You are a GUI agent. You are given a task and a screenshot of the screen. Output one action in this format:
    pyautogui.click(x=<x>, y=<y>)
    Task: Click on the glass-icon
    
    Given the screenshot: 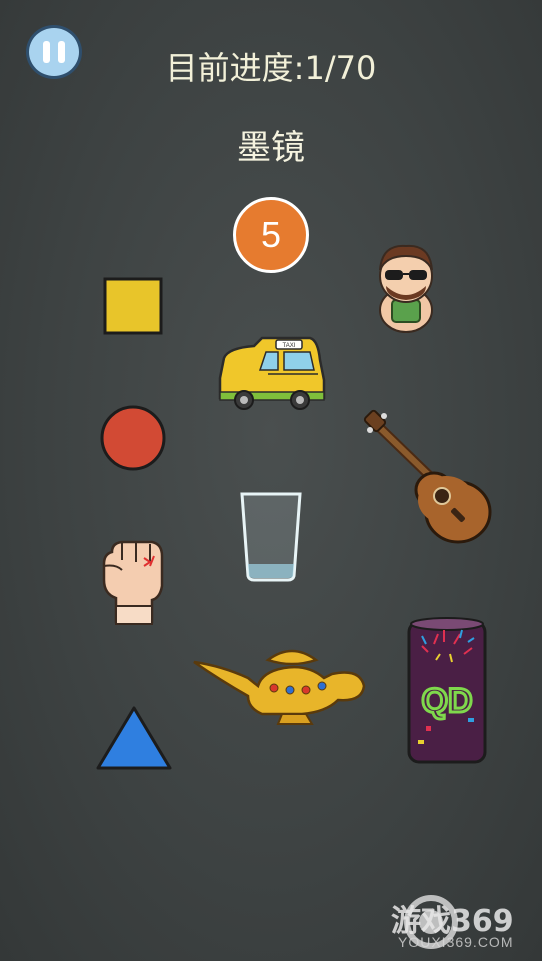 What is the action you would take?
    pyautogui.click(x=271, y=537)
    